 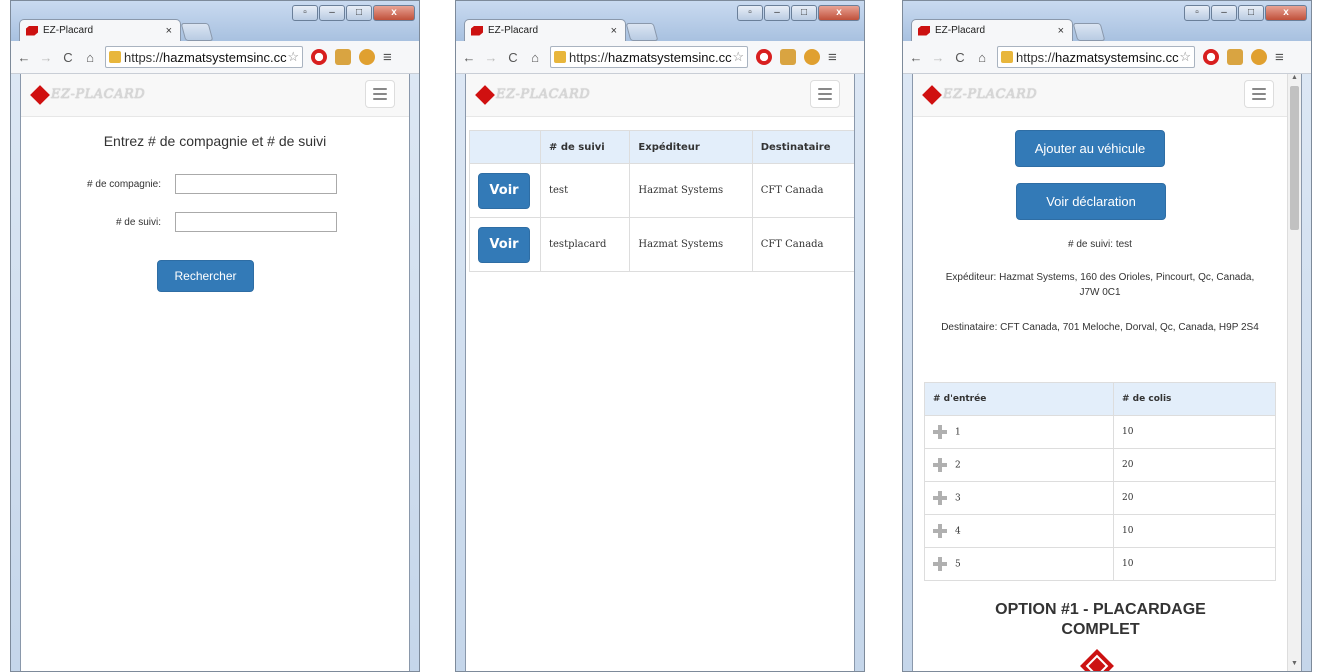 I want to click on search-button: Rechercher, so click(x=205, y=276).